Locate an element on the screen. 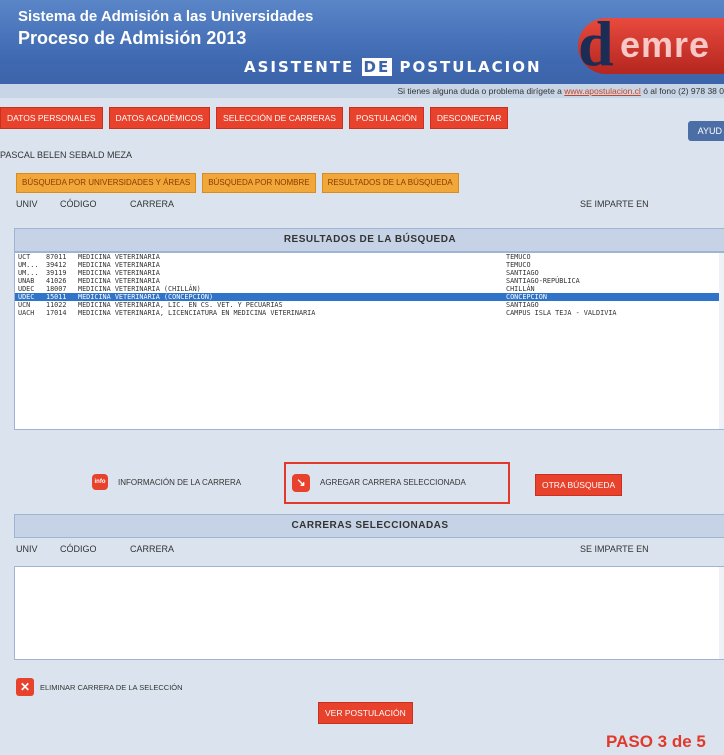 This screenshot has width=724, height=755. result-row: UM... 39412 MEDICINA VETERINARIA TEMUCO is located at coordinates (369, 265).